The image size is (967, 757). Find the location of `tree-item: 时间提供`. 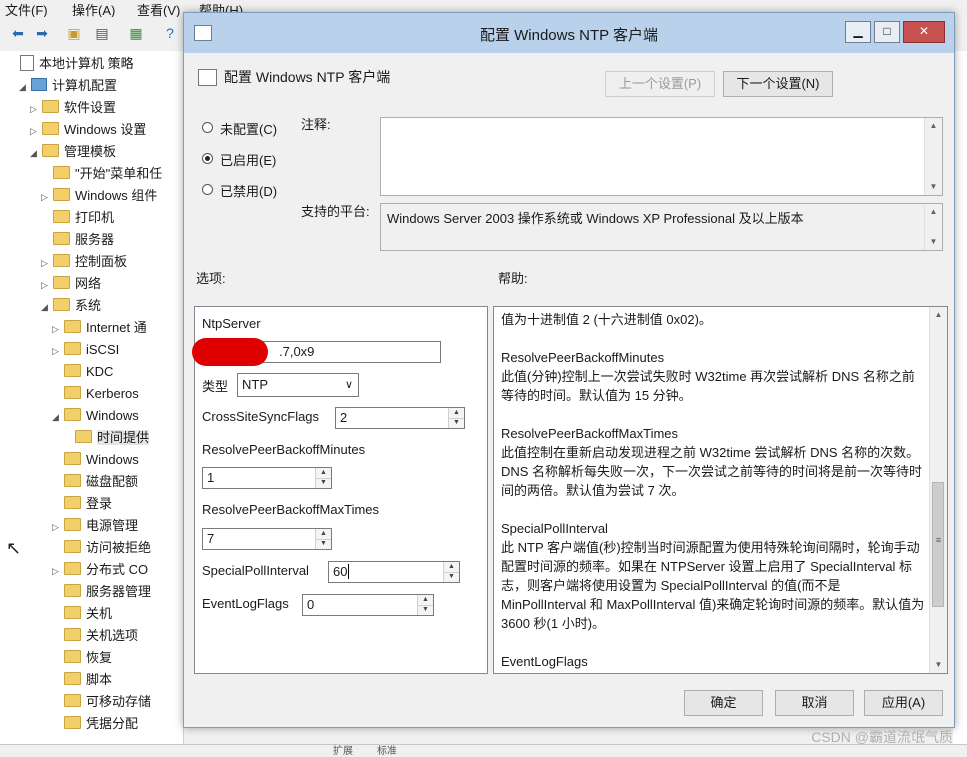

tree-item: 时间提供 is located at coordinates (106, 438).